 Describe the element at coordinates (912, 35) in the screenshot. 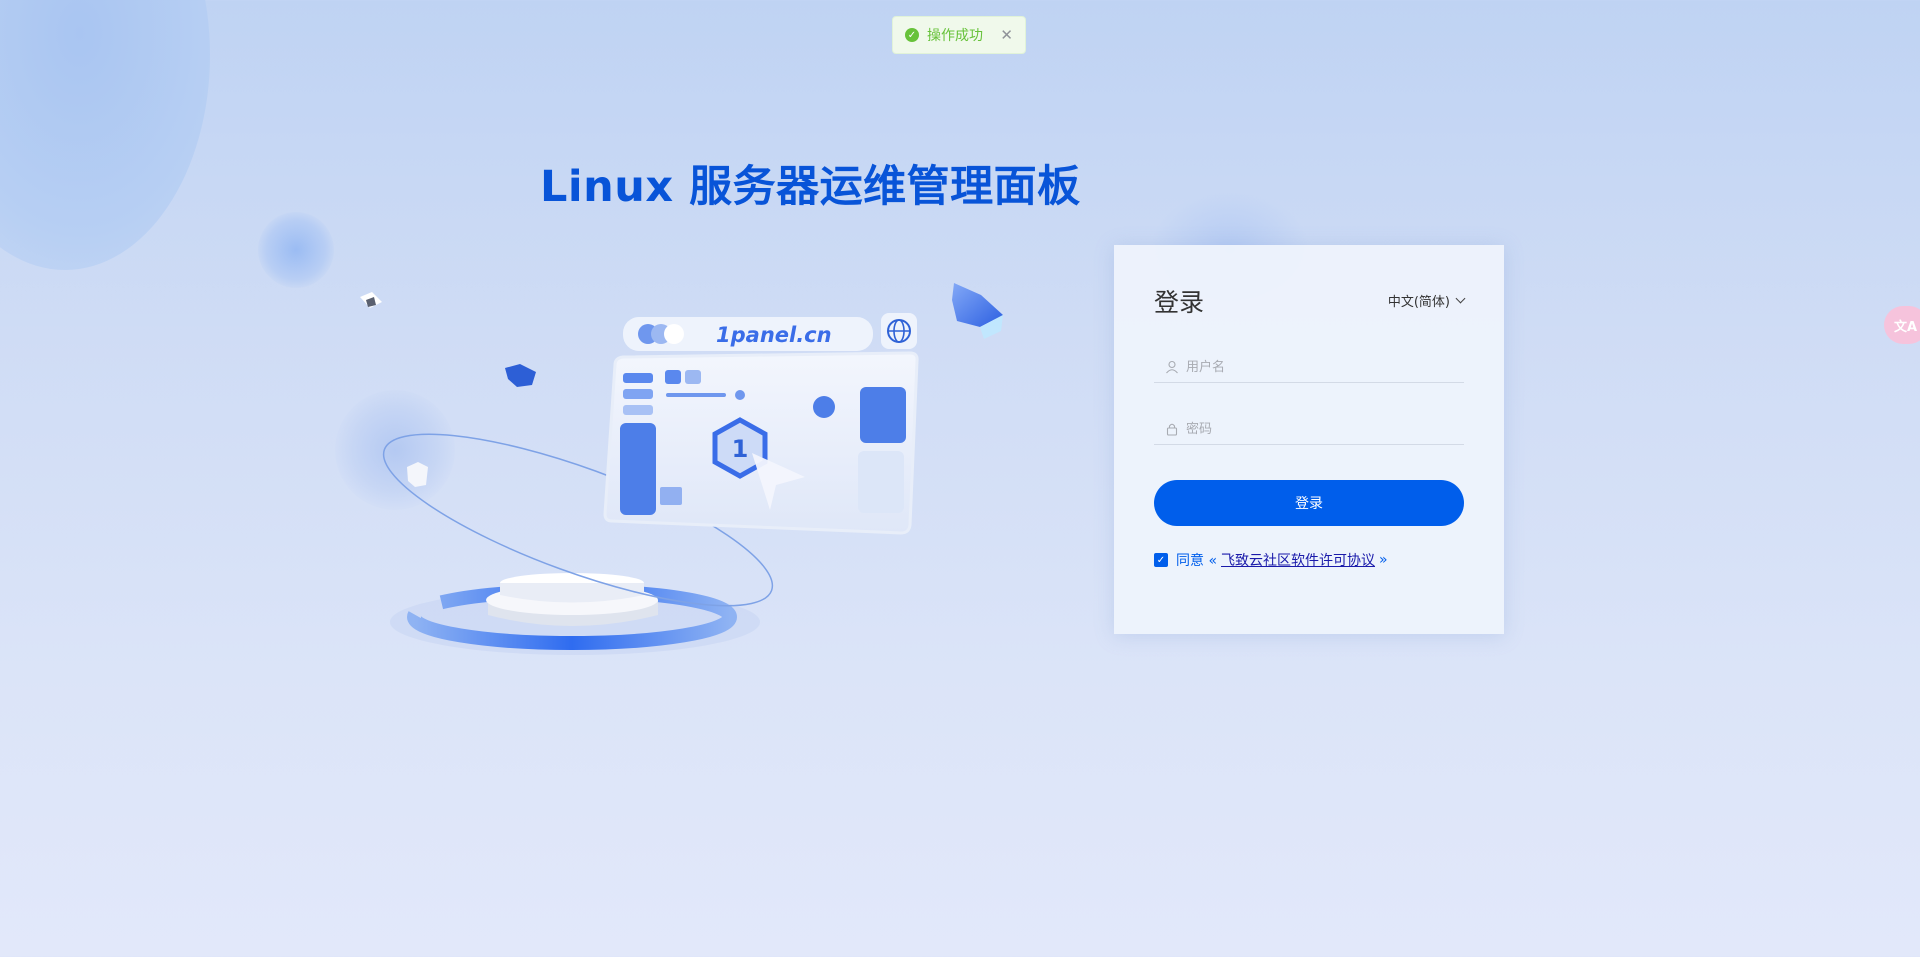

I see `success-check-icon: ✓` at that location.